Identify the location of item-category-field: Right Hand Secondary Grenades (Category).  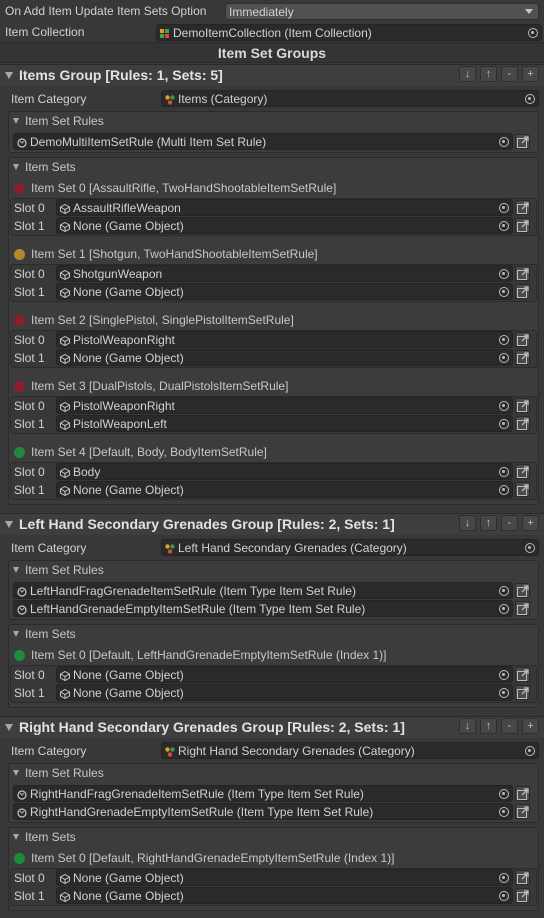
(350, 750).